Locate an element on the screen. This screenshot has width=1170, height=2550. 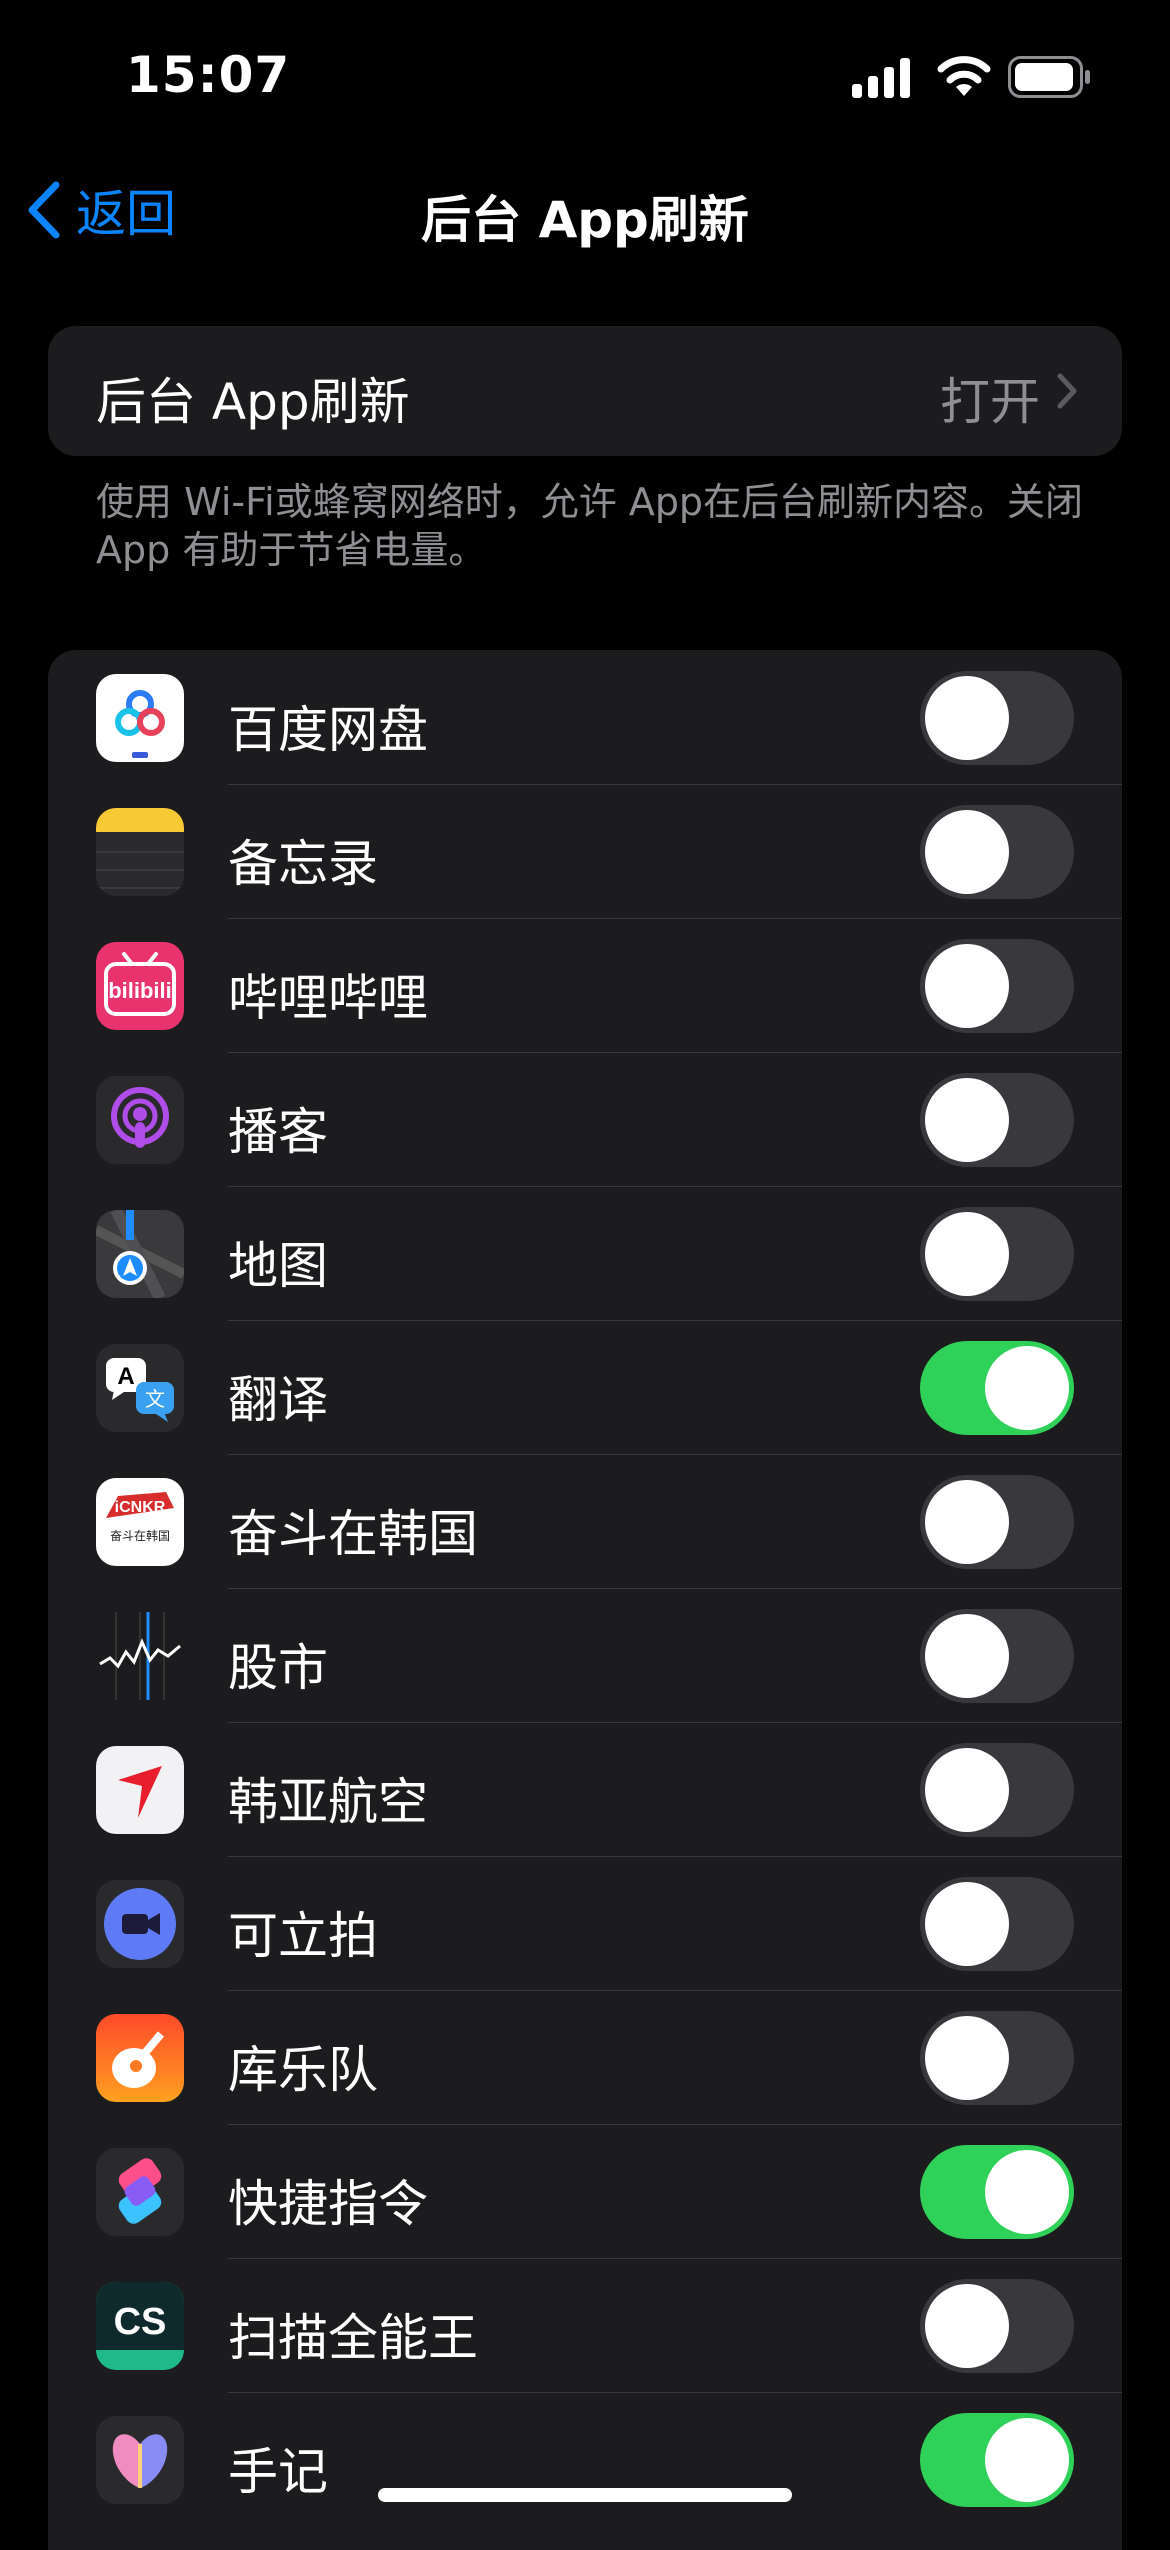
app-row: 快捷指令 is located at coordinates (585, 2191).